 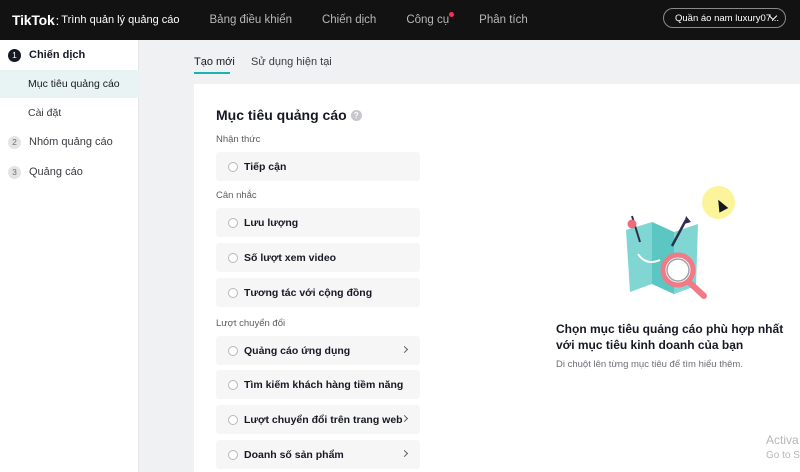 What do you see at coordinates (33, 20) in the screenshot?
I see `tiktok-logo: TikTok` at bounding box center [33, 20].